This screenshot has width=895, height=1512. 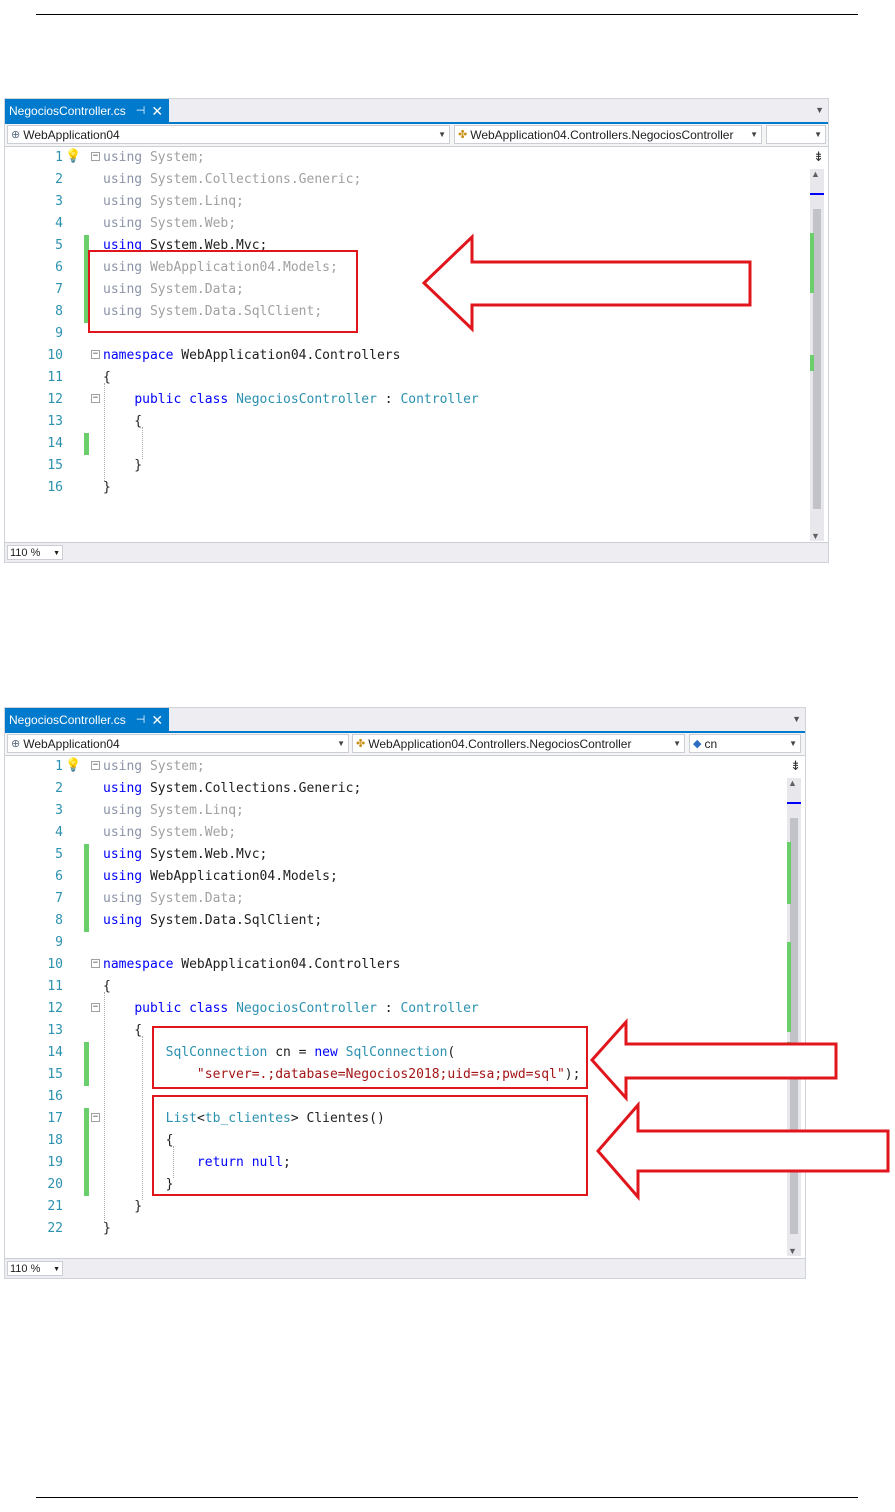 I want to click on code-token: namespace, so click(x=138, y=964).